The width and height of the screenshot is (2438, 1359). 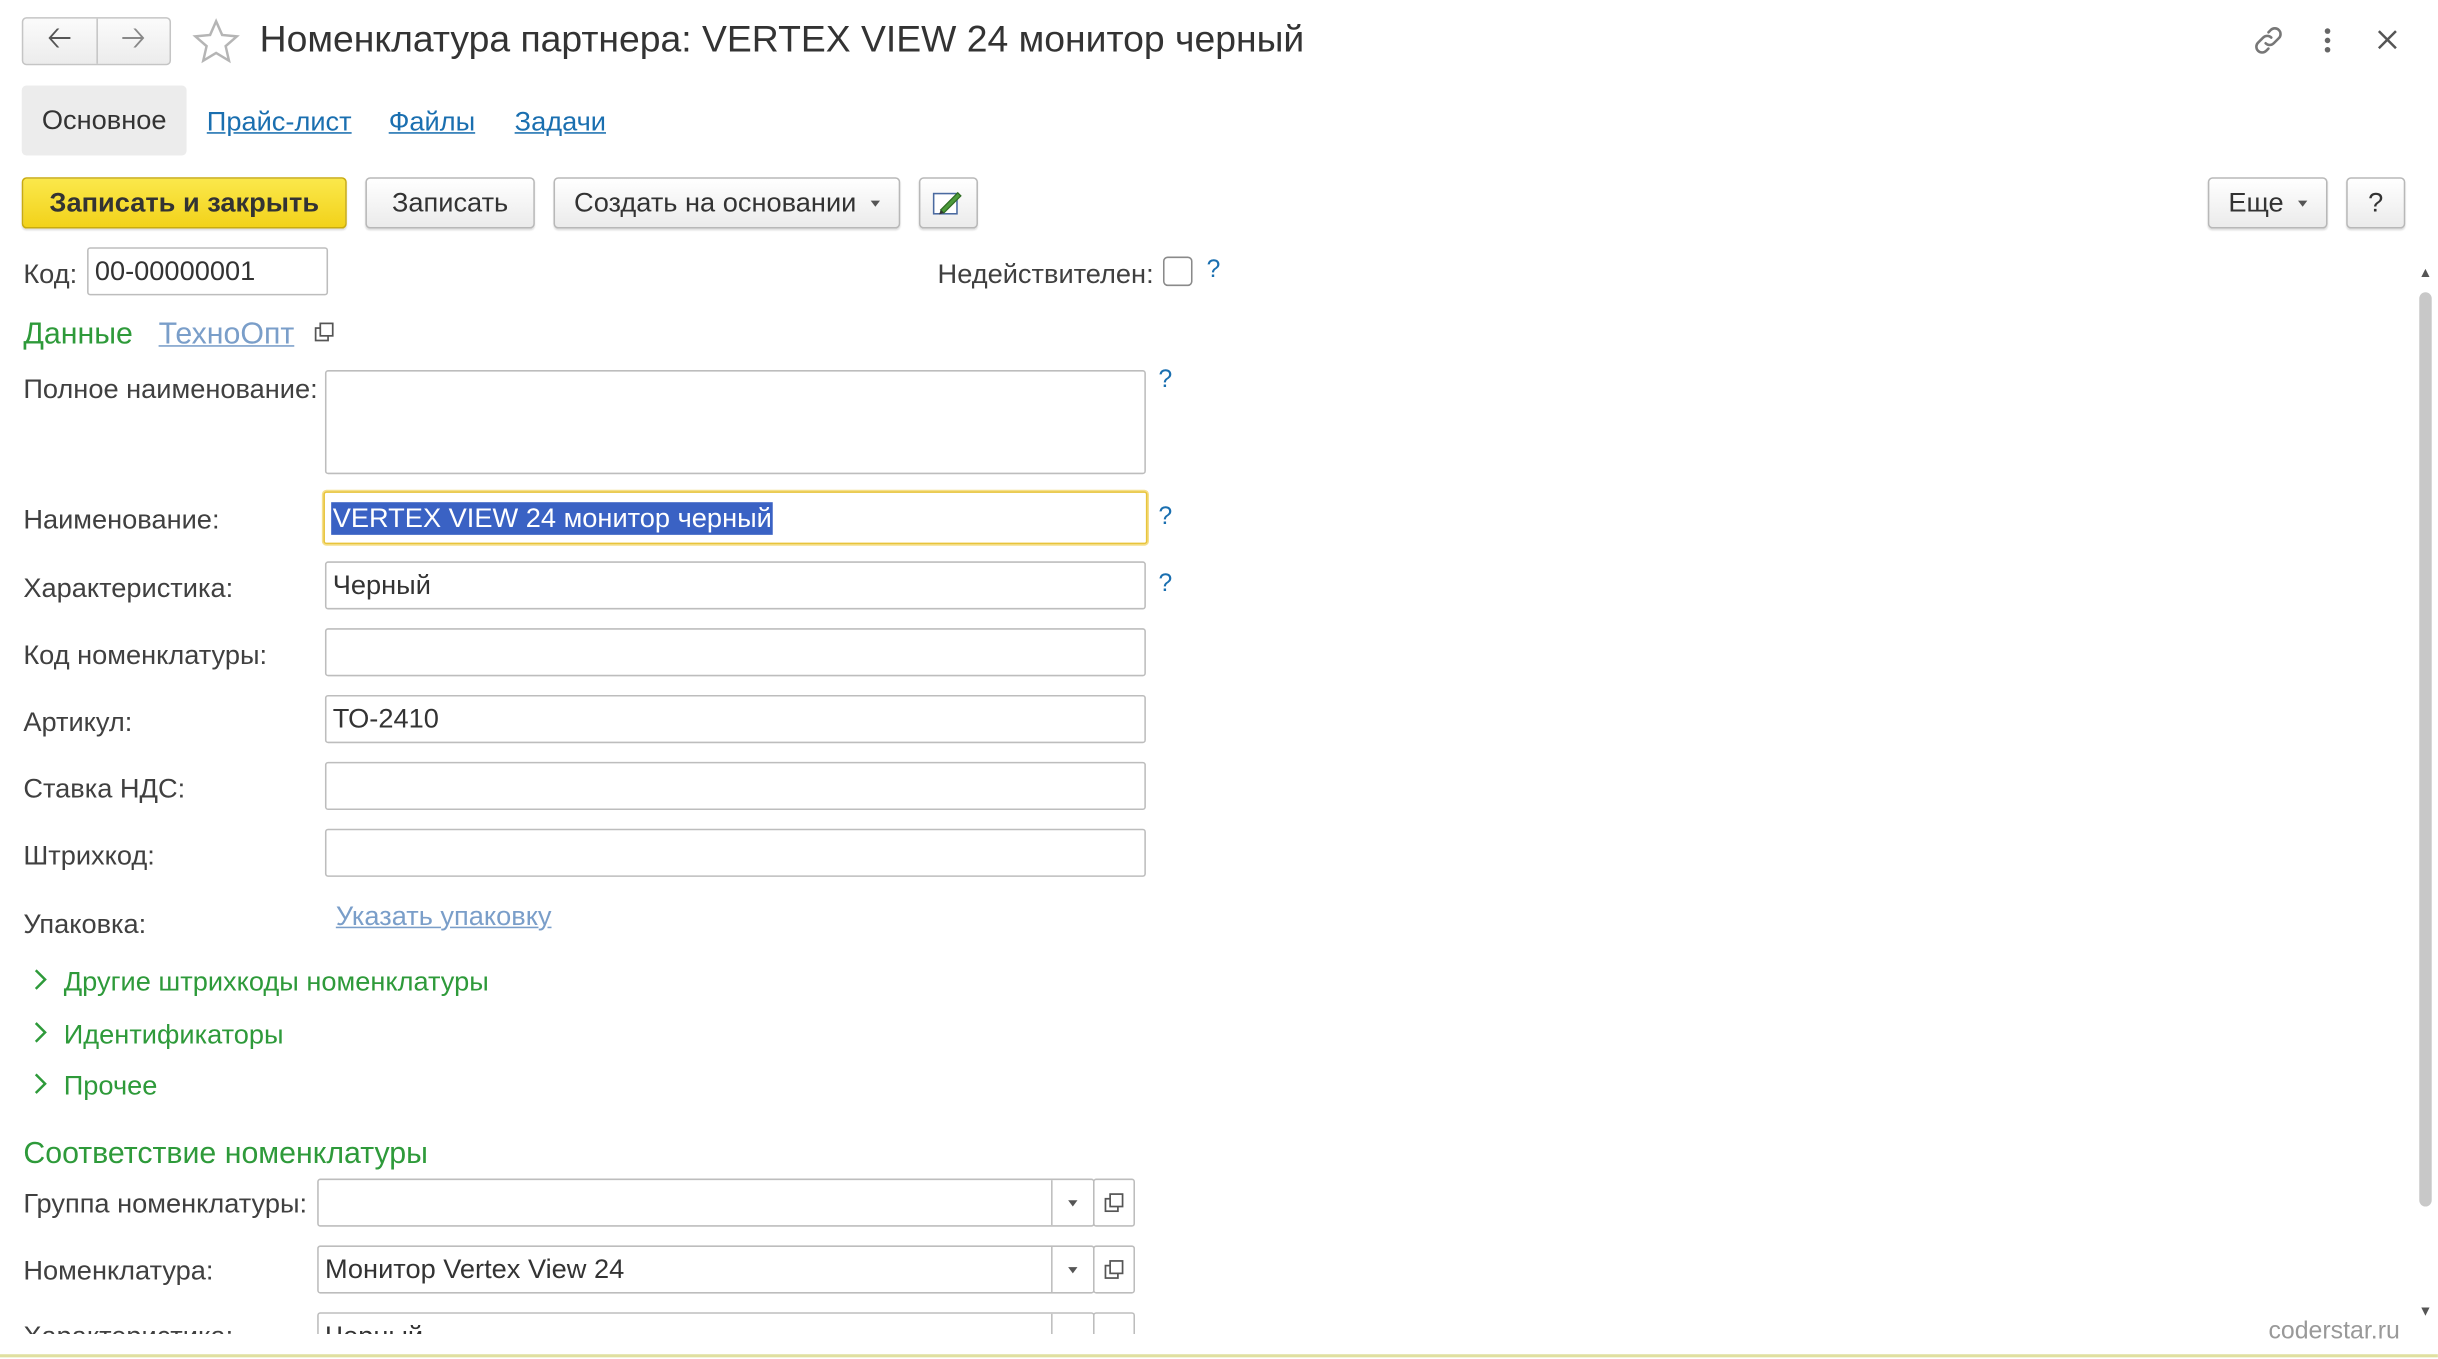 I want to click on specify-package-link: Указать упаковку, so click(x=444, y=916).